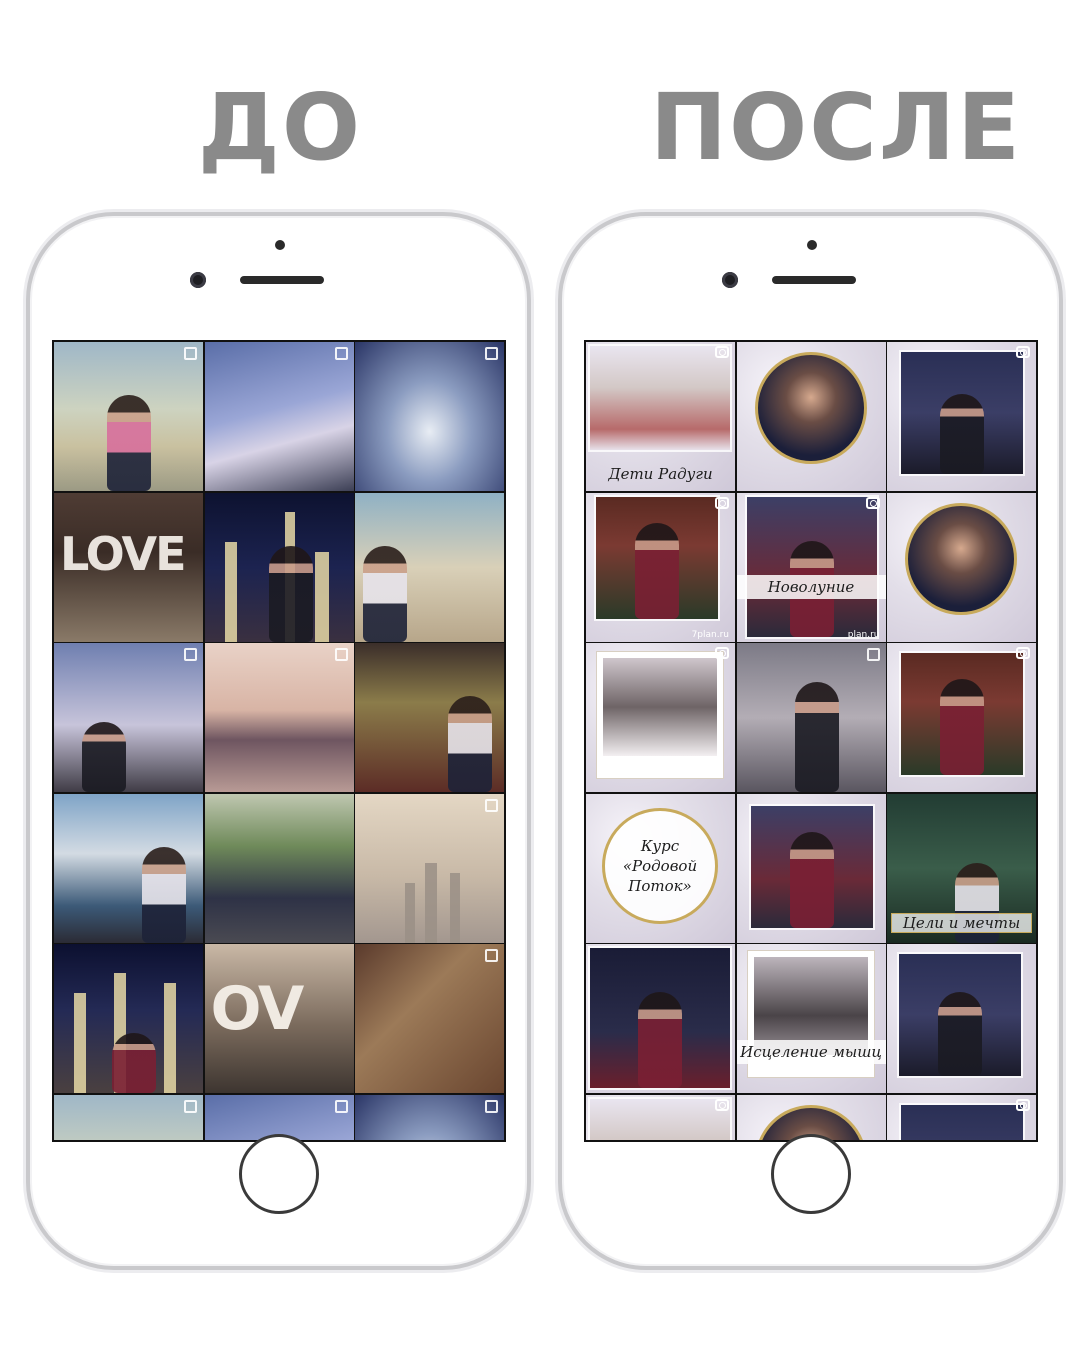  I want to click on watermark: plan.ru, so click(863, 634).